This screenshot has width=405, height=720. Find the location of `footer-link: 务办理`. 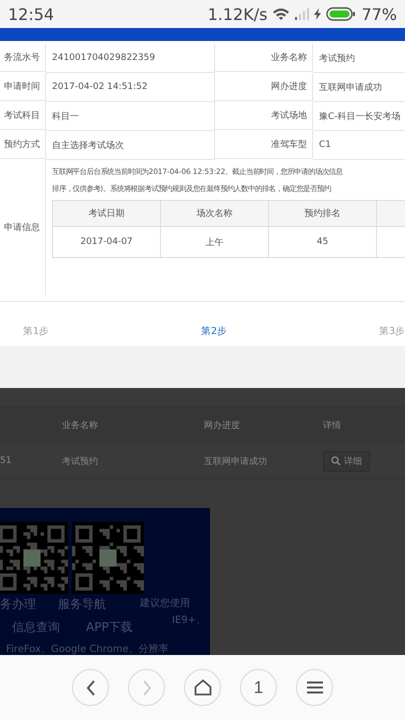

footer-link: 务办理 is located at coordinates (29, 604).